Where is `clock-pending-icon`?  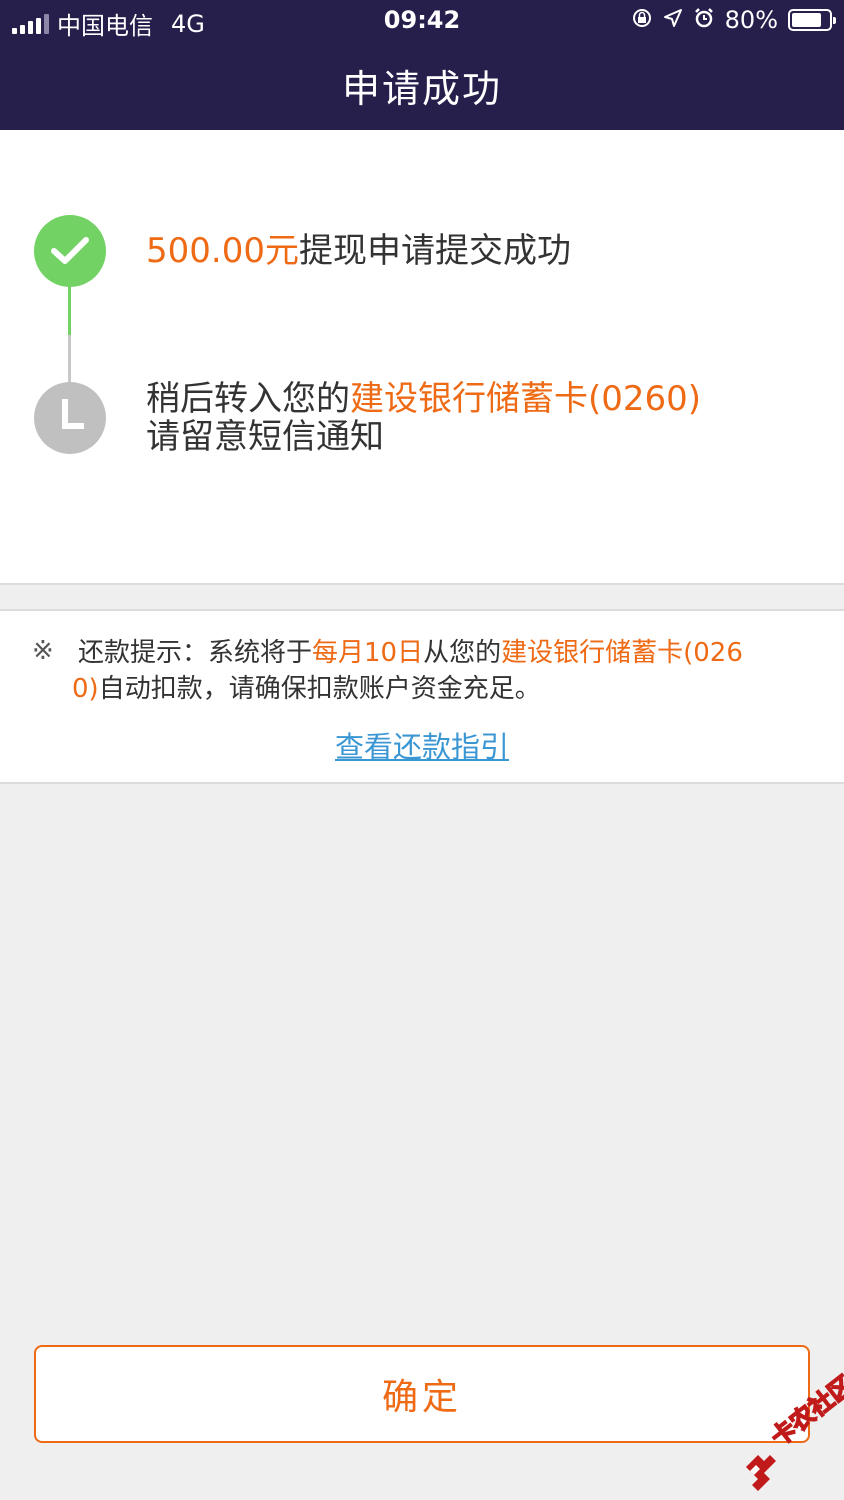 clock-pending-icon is located at coordinates (70, 418).